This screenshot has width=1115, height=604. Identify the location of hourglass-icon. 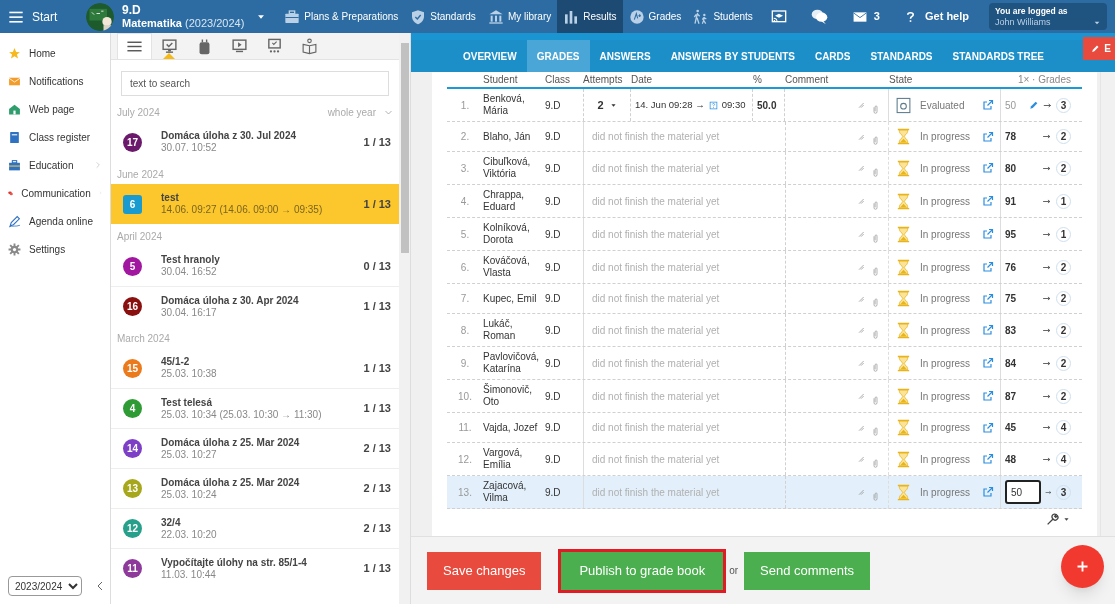
(903, 234).